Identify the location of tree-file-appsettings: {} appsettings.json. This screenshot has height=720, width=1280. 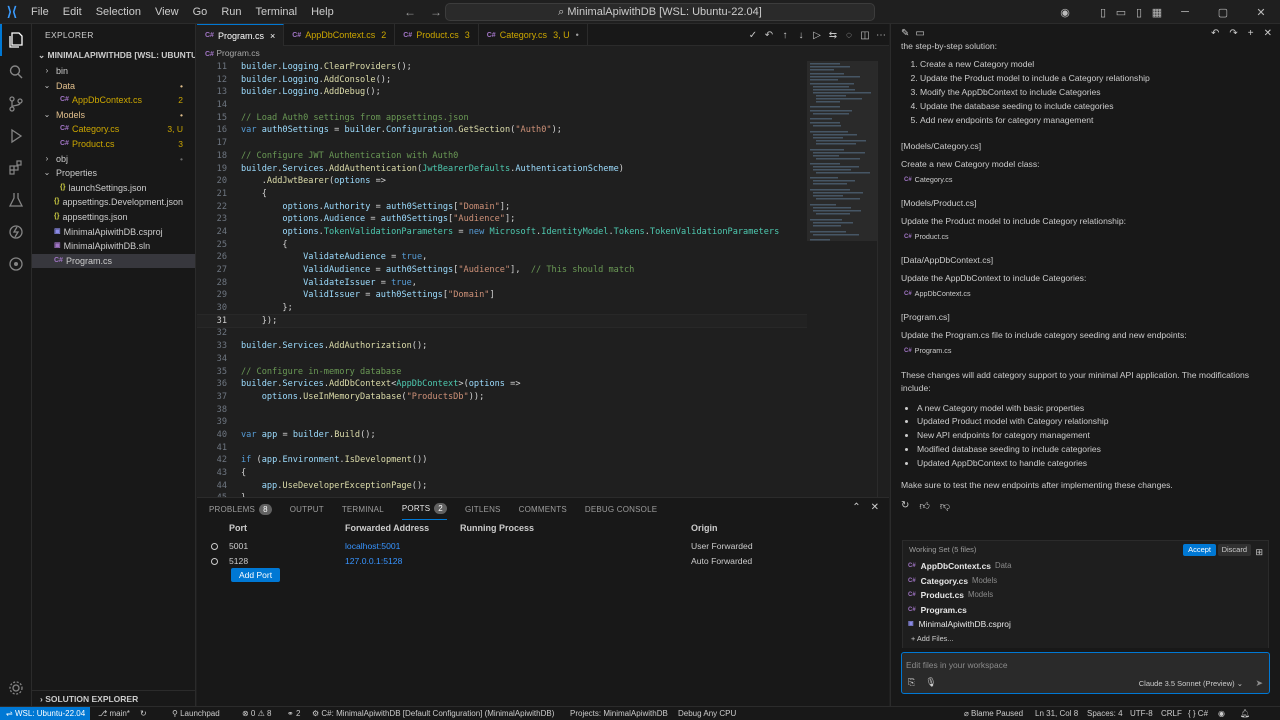
(113, 217).